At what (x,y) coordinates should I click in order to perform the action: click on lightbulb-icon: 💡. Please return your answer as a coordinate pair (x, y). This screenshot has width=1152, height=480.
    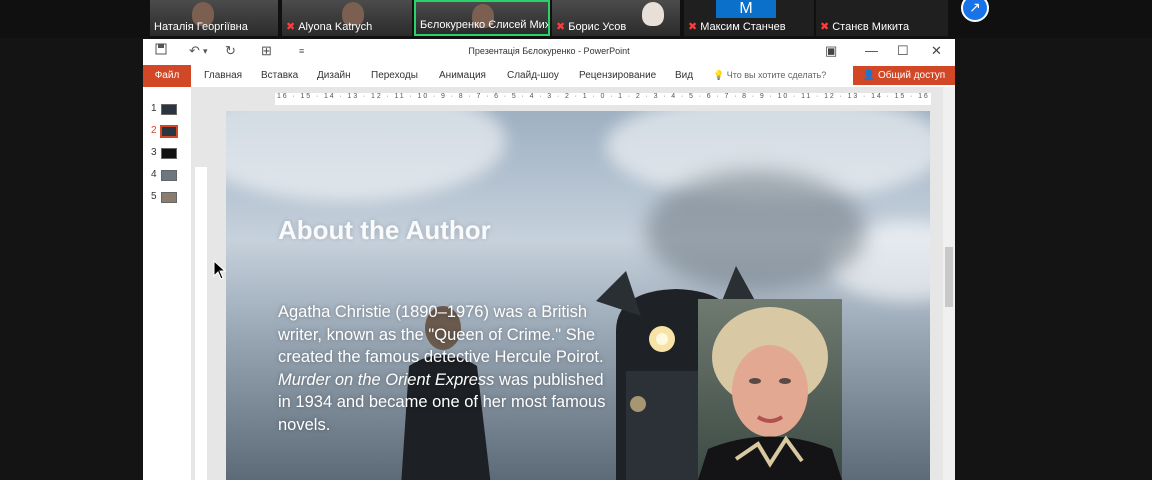
    Looking at the image, I should click on (720, 75).